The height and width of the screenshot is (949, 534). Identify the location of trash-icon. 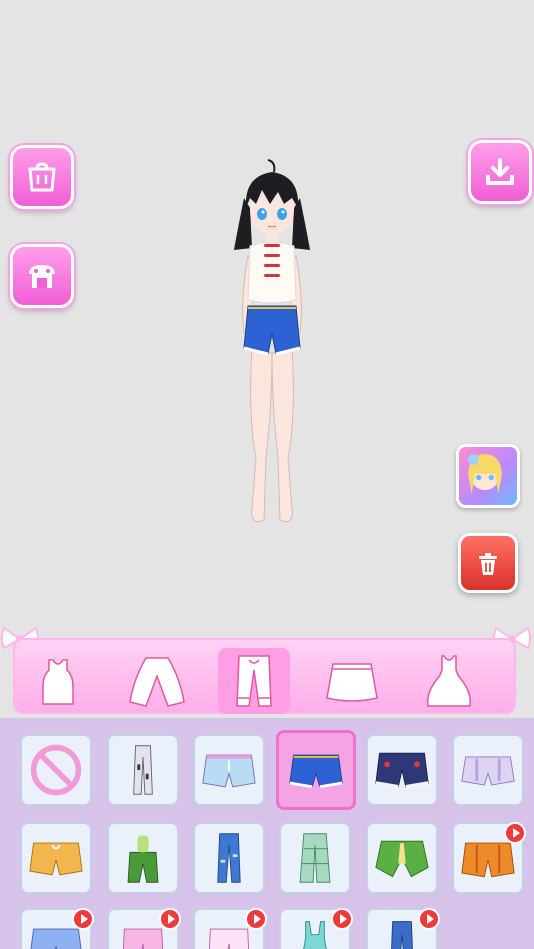
(488, 564).